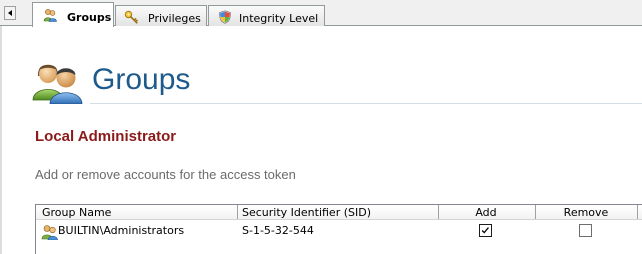 This screenshot has width=642, height=254. Describe the element at coordinates (76, 212) in the screenshot. I see `column-header-group-name: Group Name` at that location.